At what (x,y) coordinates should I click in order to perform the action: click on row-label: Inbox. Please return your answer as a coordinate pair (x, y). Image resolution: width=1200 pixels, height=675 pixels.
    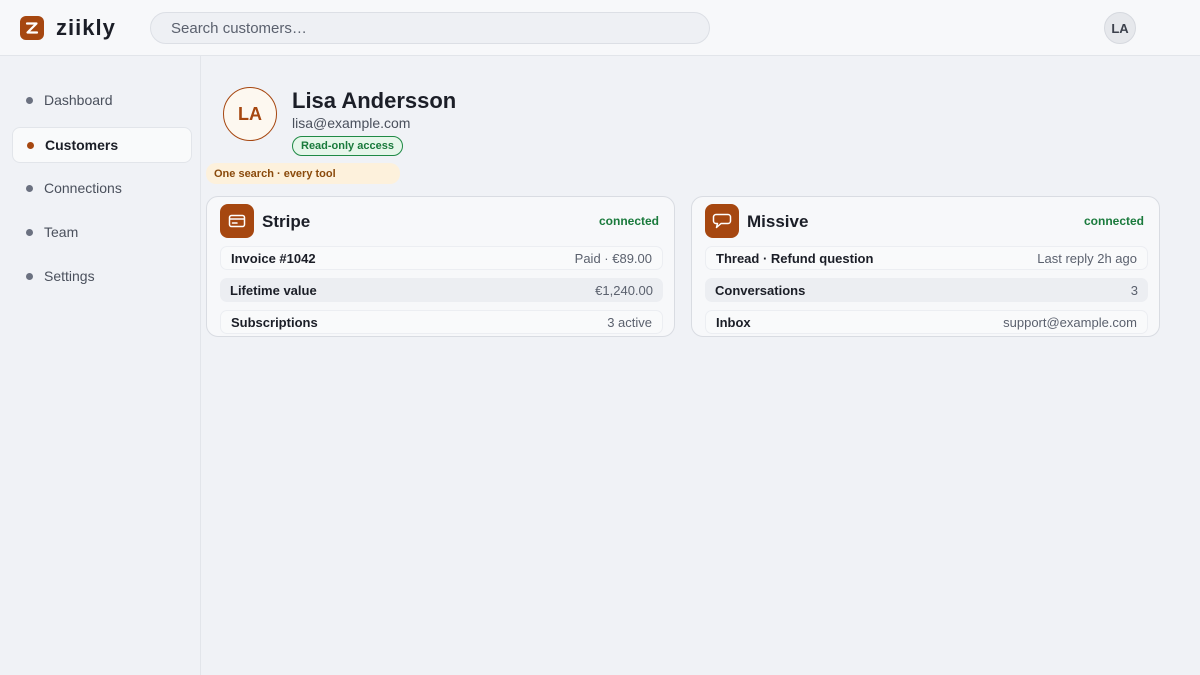
    Looking at the image, I should click on (733, 322).